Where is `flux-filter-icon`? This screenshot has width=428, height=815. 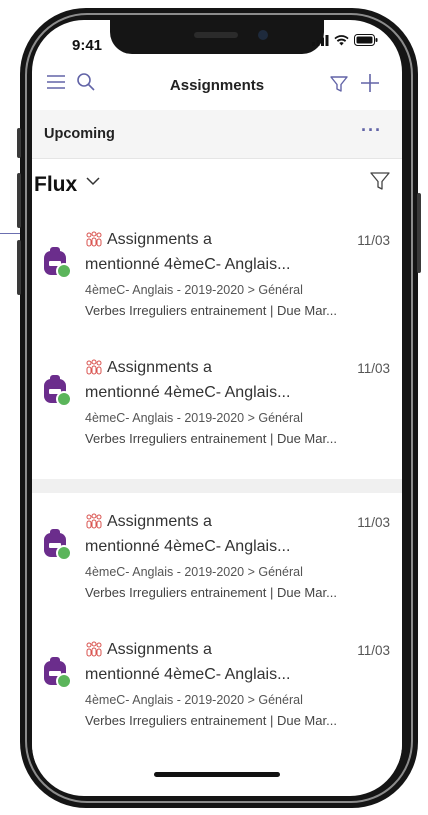
flux-filter-icon is located at coordinates (380, 183).